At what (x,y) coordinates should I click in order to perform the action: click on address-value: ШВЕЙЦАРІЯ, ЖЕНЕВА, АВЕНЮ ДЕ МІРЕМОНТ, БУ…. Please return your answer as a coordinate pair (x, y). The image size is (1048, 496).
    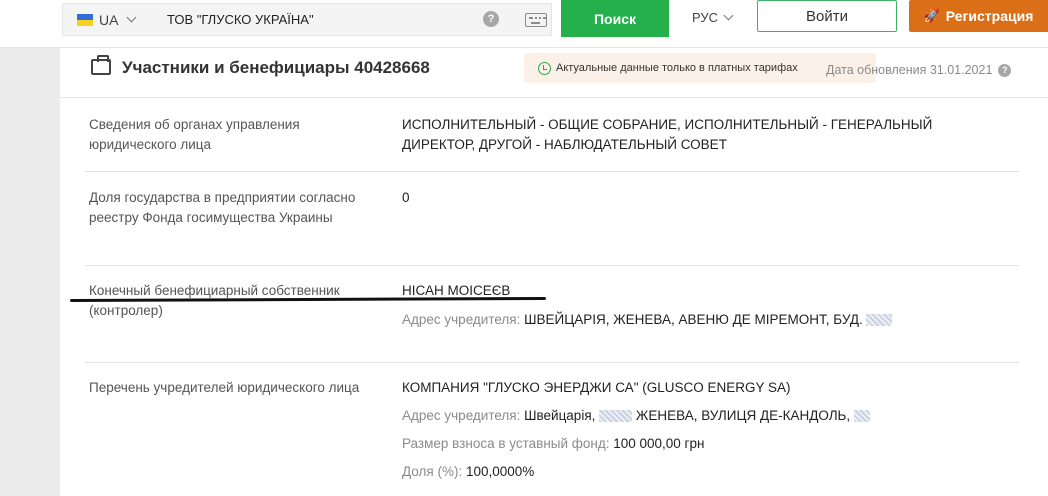
    Looking at the image, I should click on (693, 319).